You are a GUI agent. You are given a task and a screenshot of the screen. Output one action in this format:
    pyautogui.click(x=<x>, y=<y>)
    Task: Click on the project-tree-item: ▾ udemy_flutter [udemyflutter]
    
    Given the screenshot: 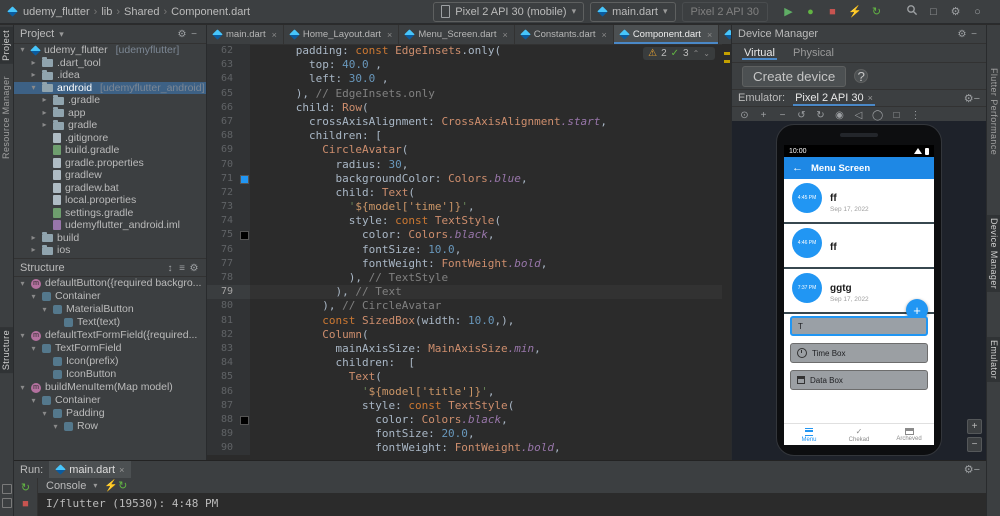 What is the action you would take?
    pyautogui.click(x=110, y=50)
    